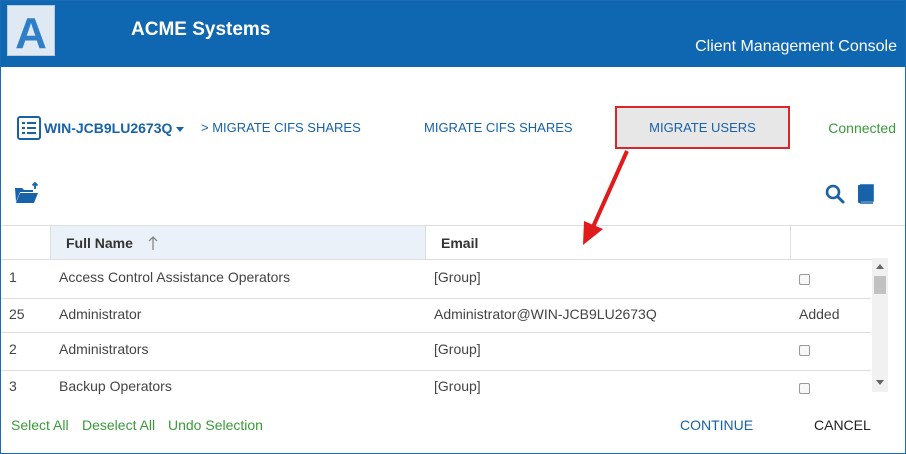 This screenshot has width=906, height=454. I want to click on row-email: Administrator@WIN-JCB9LU2673Q, so click(545, 314).